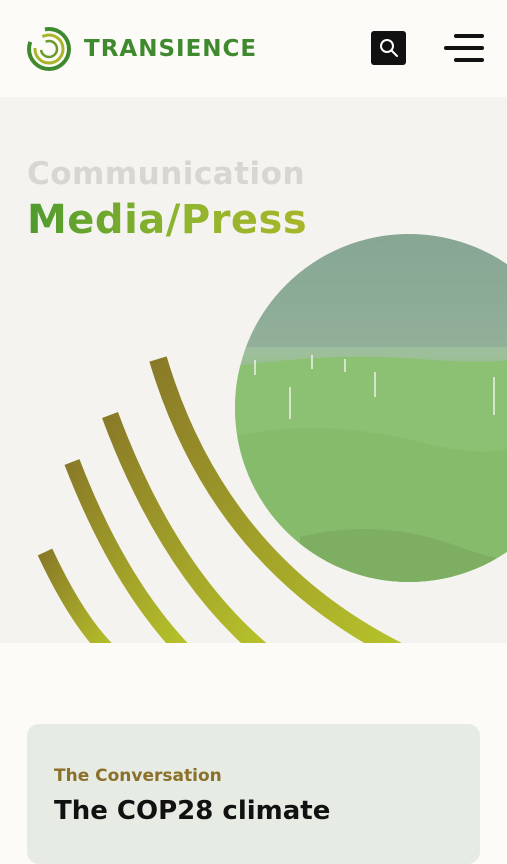 The height and width of the screenshot is (864, 507). I want to click on hero-eyebrow: Communication, so click(166, 174).